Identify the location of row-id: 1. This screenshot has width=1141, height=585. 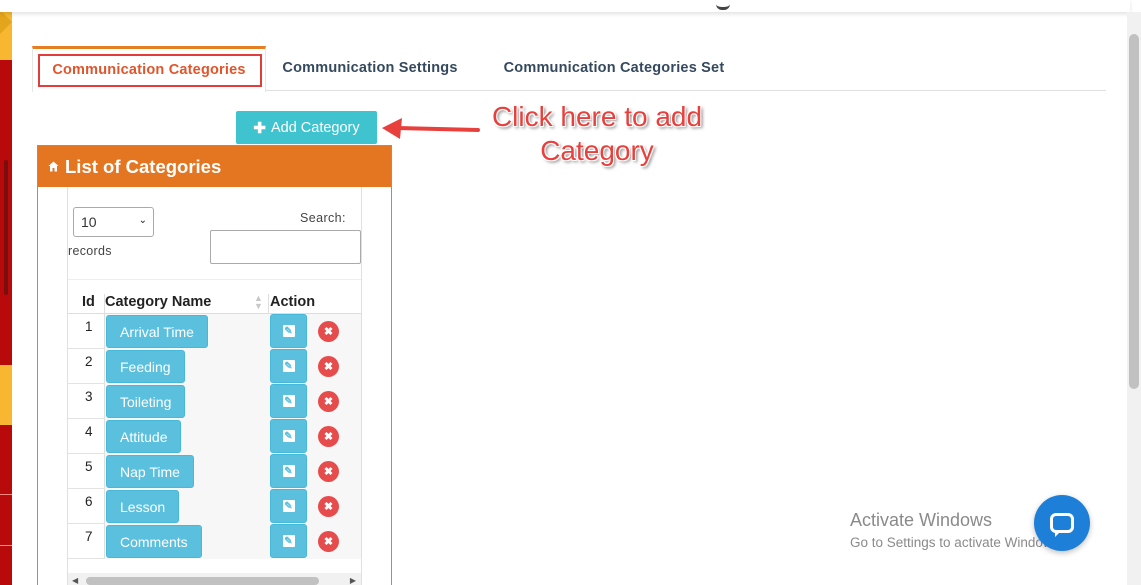
(89, 326).